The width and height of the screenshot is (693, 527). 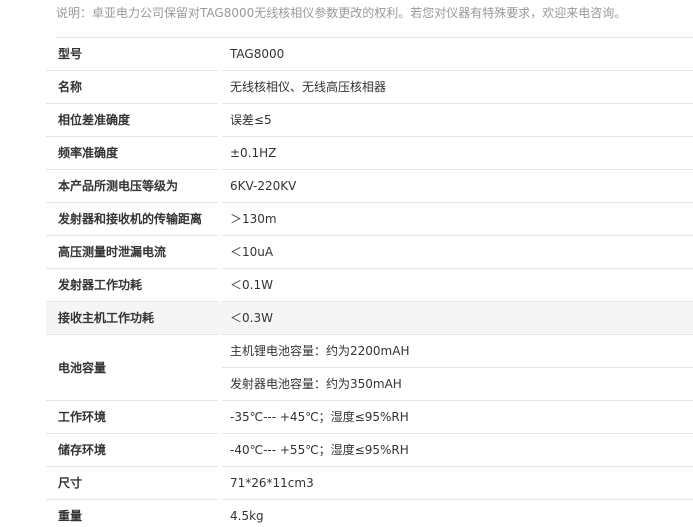 What do you see at coordinates (457, 54) in the screenshot?
I see `row-value-model: TAG8000` at bounding box center [457, 54].